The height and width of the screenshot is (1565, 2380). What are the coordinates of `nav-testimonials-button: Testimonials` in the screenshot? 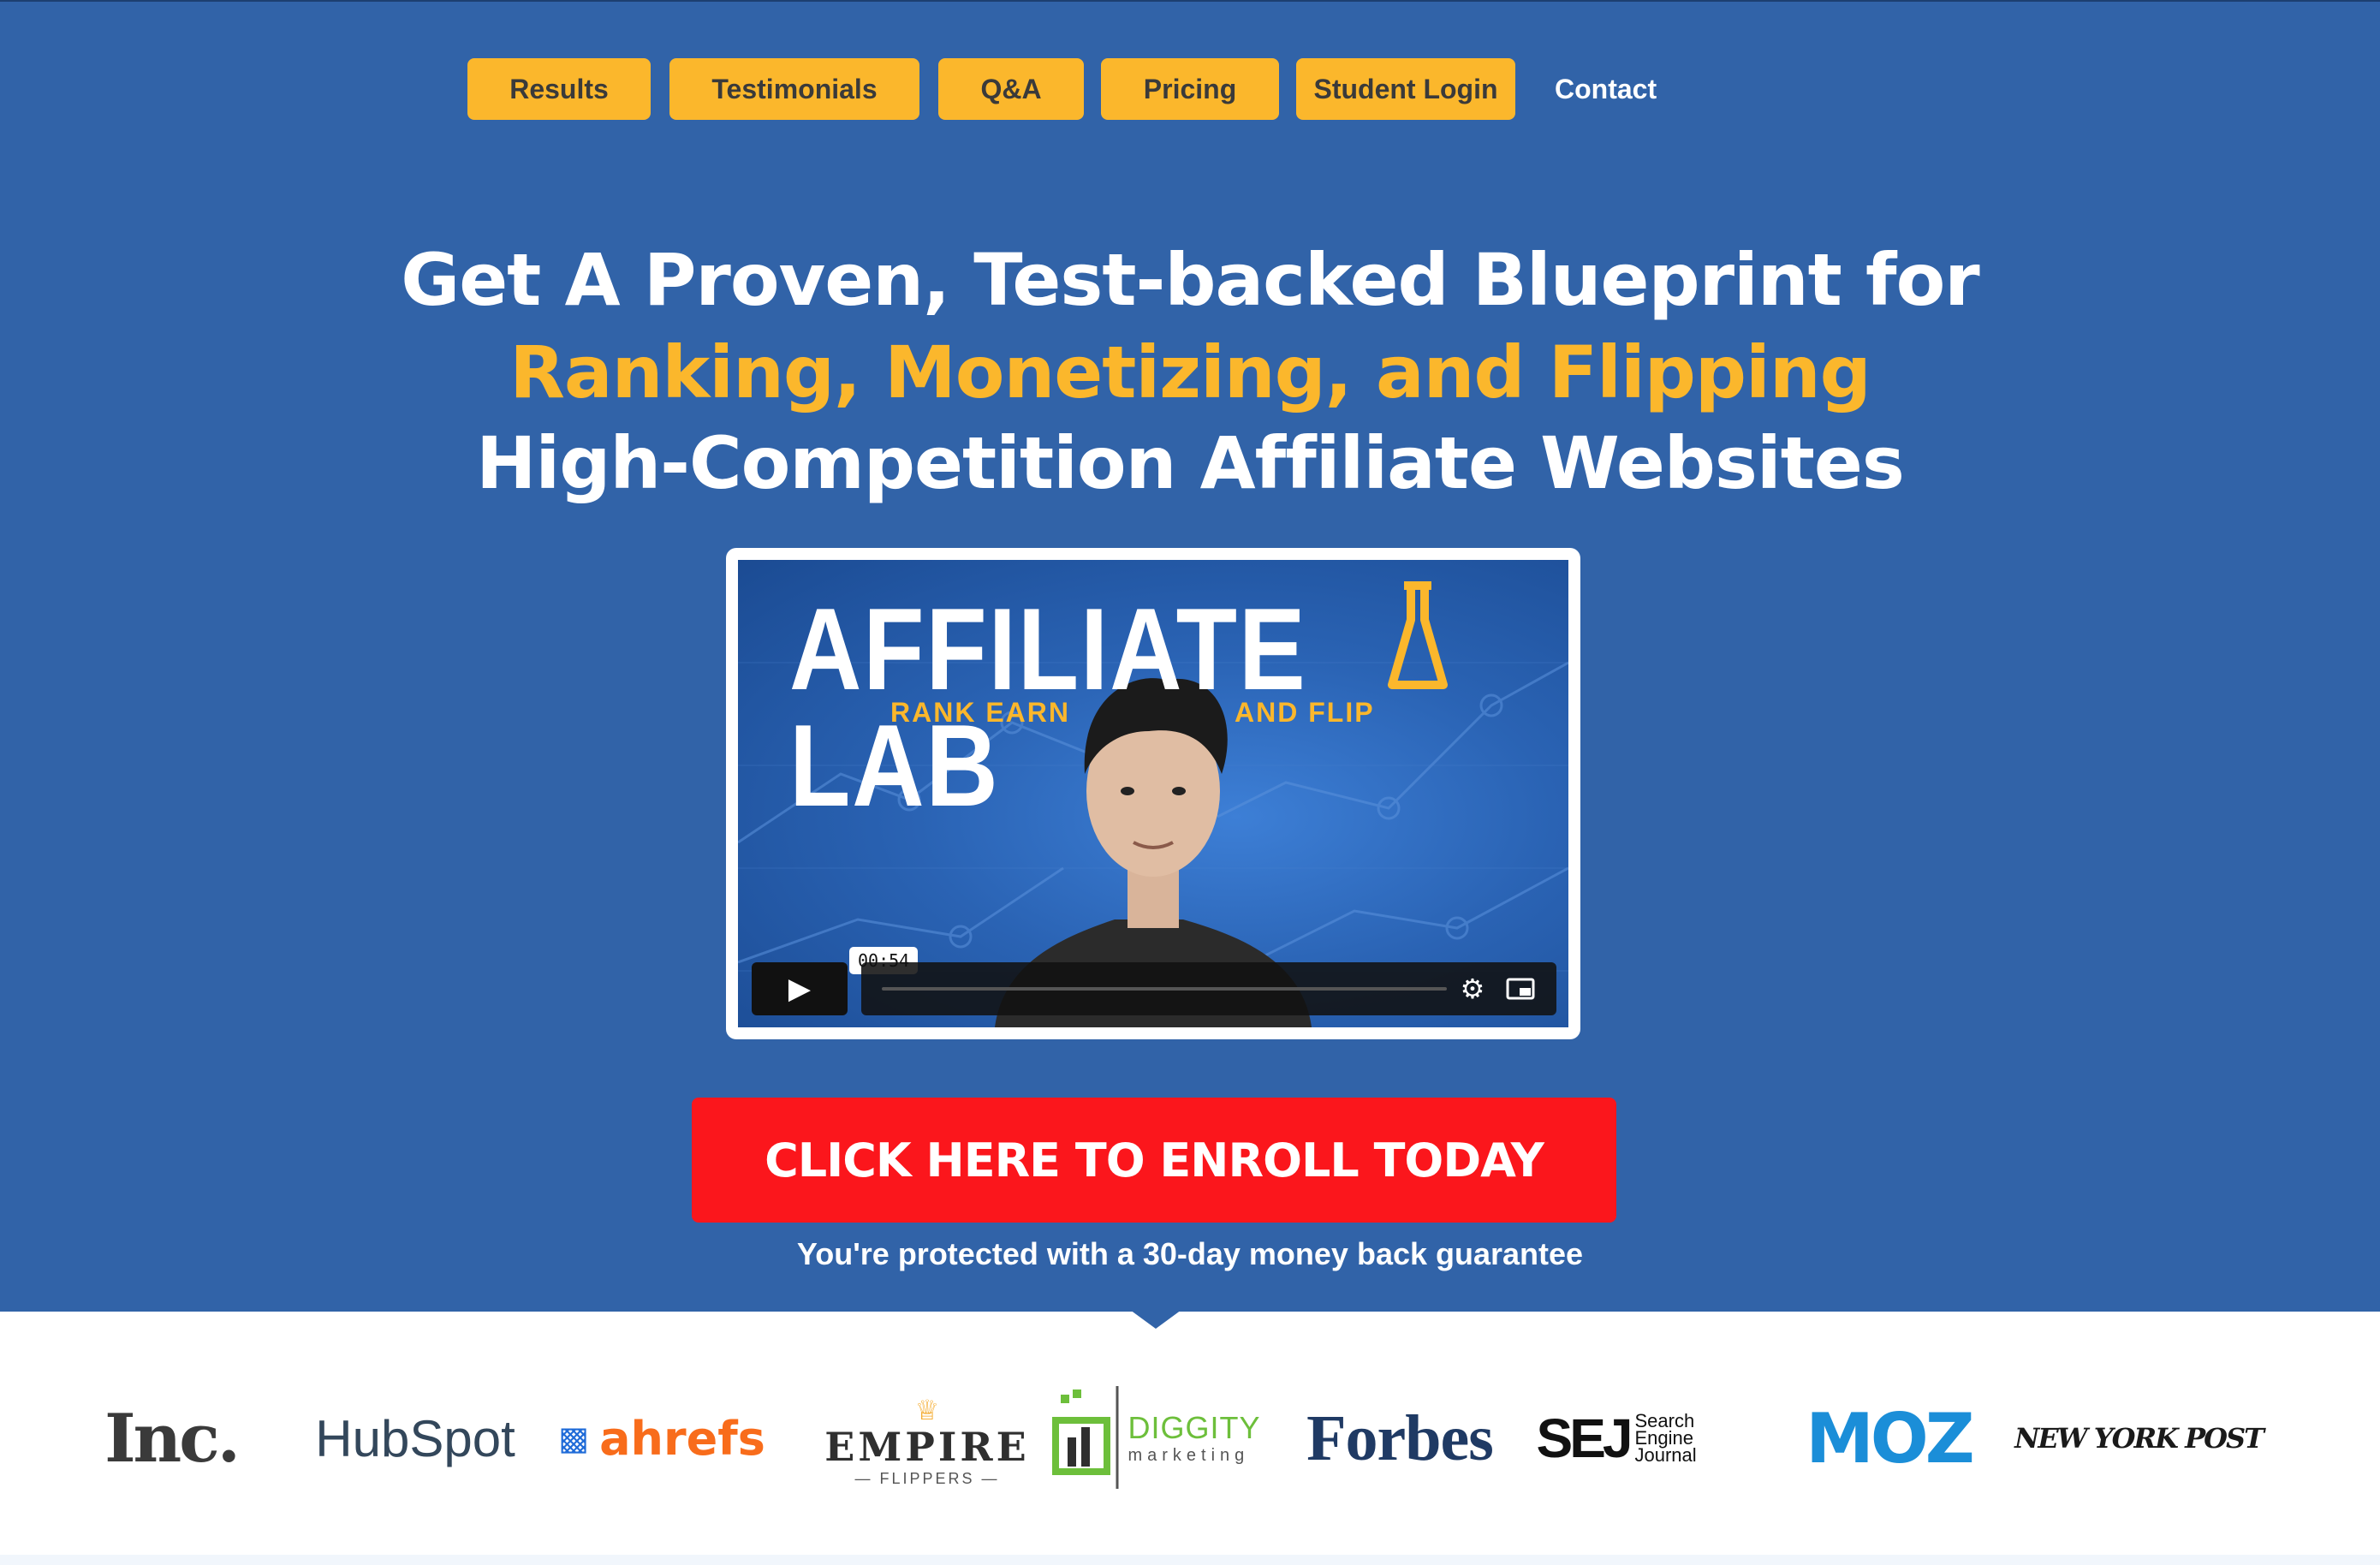 It's located at (794, 89).